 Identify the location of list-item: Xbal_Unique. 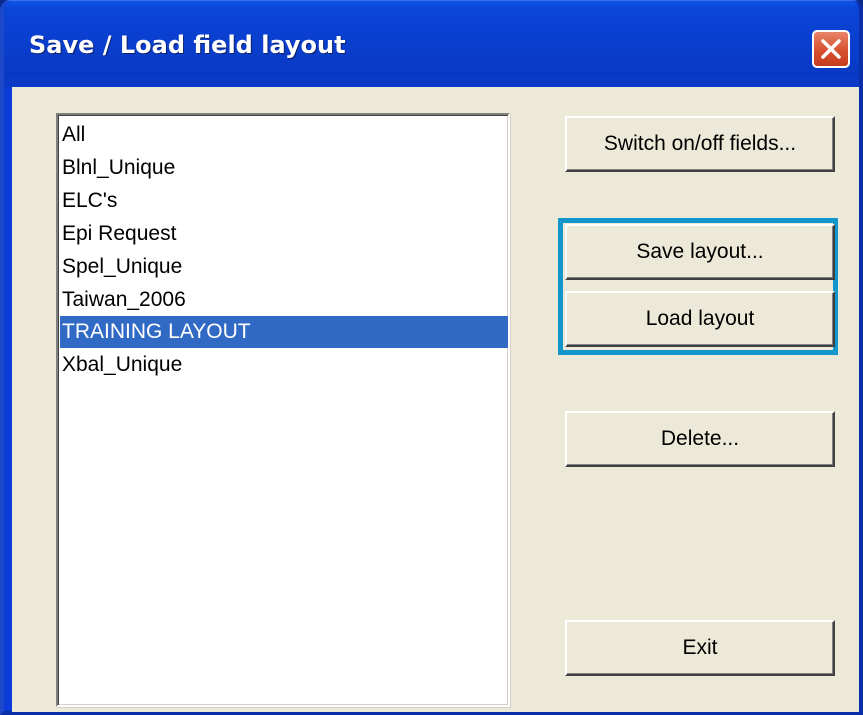
(284, 365).